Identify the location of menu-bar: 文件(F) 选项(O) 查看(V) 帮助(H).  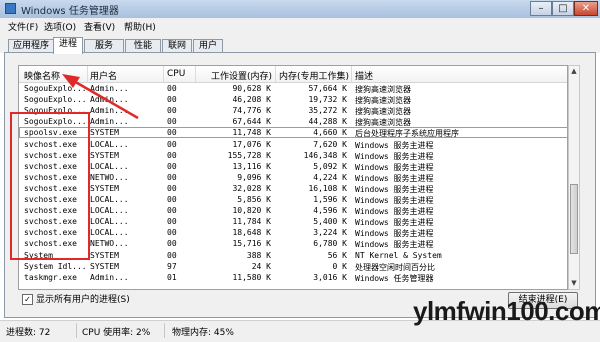
(300, 26).